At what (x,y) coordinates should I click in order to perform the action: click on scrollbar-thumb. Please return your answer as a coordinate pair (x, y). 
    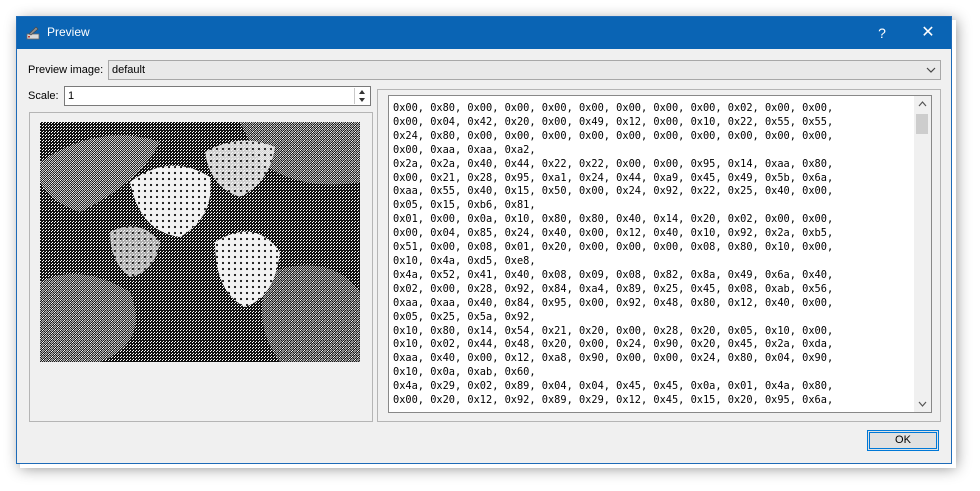
    Looking at the image, I should click on (922, 124).